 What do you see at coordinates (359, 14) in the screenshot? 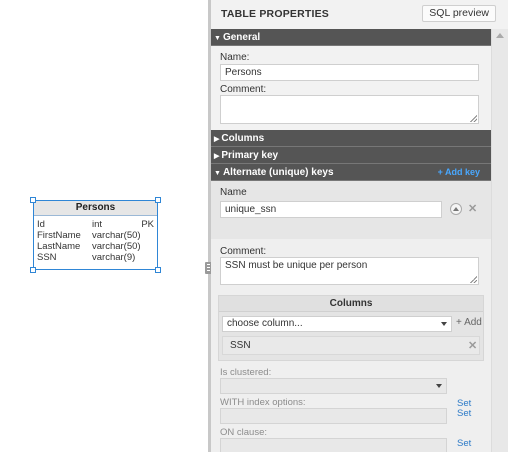
I see `panel-header: TABLE PROPERTIES SQL preview` at bounding box center [359, 14].